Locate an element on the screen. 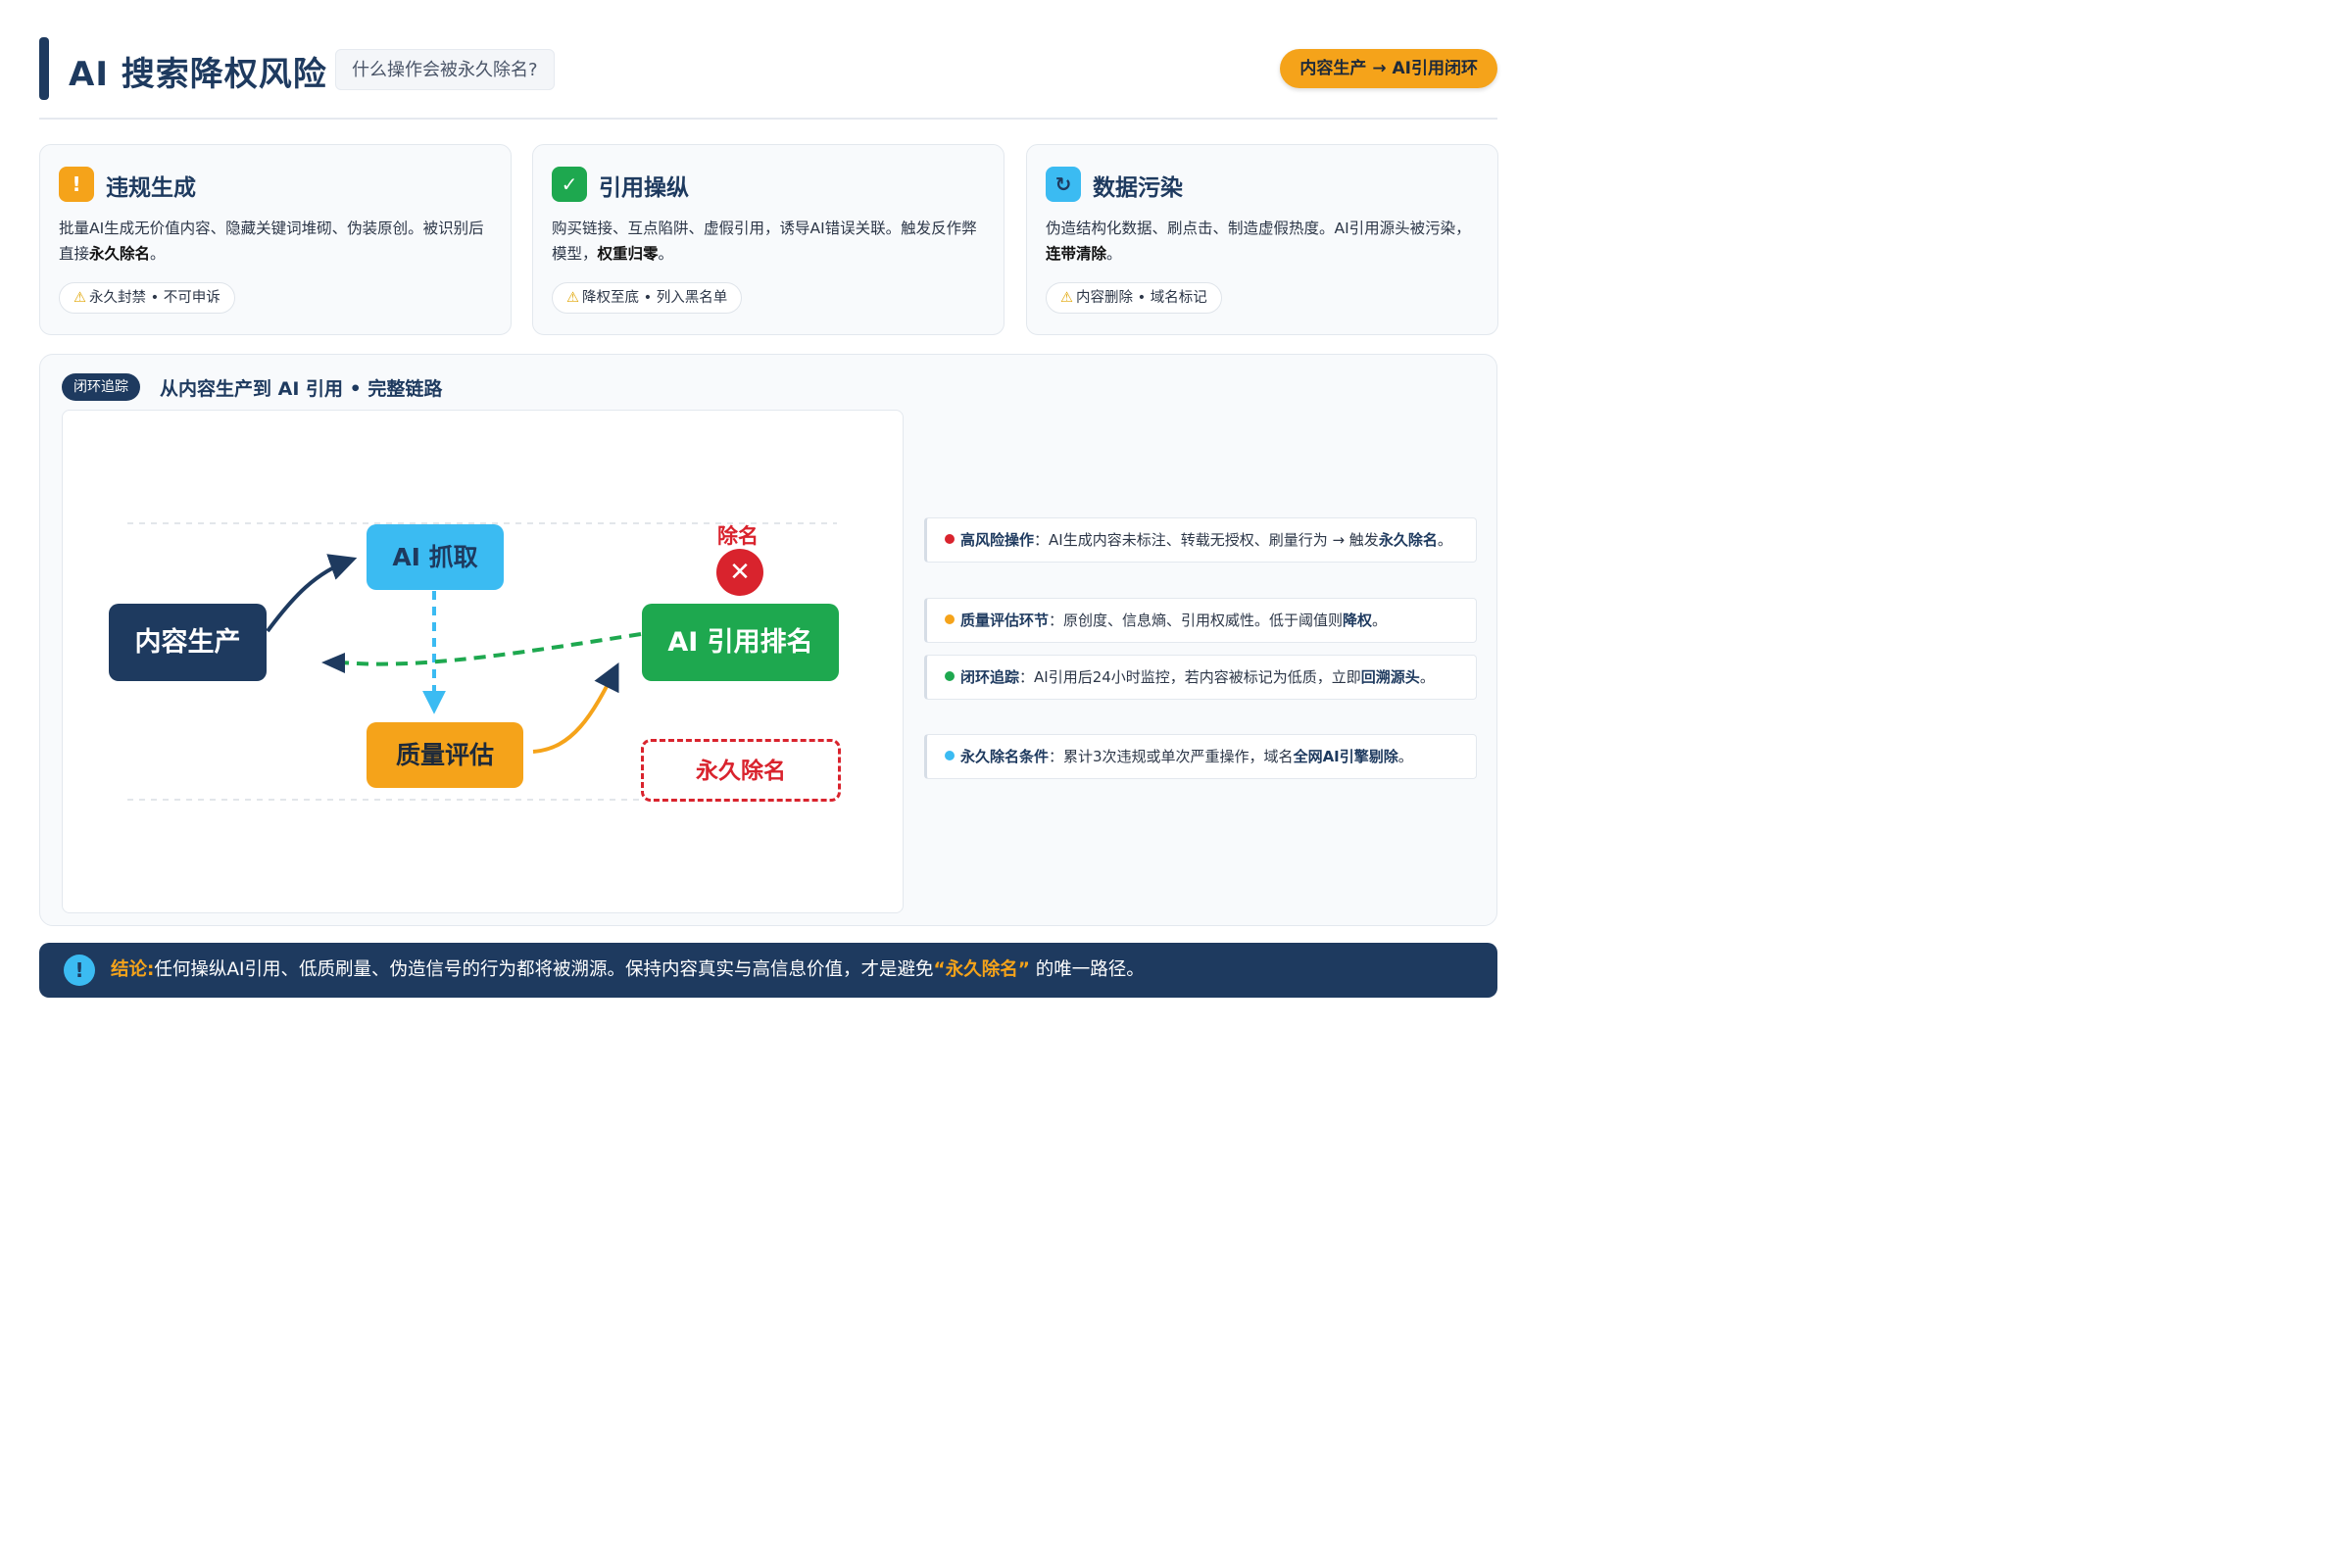 The height and width of the screenshot is (1568, 2352). flow-heading: 从内容生产到 AI 引用 • 完整链路 is located at coordinates (301, 389).